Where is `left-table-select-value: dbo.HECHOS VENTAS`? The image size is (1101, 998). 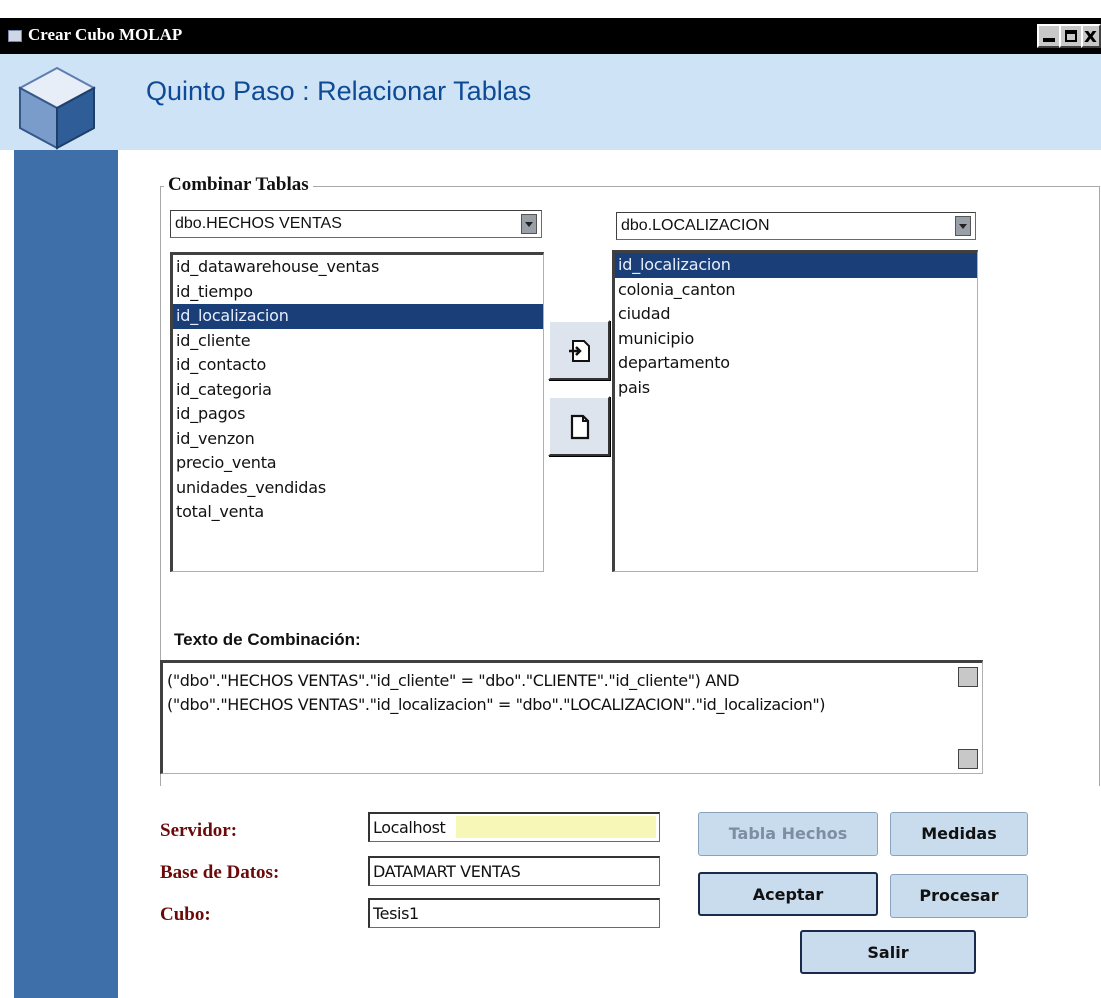 left-table-select-value: dbo.HECHOS VENTAS is located at coordinates (258, 223).